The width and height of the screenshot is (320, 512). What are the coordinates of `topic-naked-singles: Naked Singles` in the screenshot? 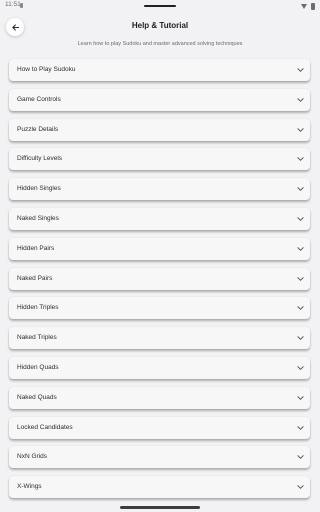 It's located at (159, 218).